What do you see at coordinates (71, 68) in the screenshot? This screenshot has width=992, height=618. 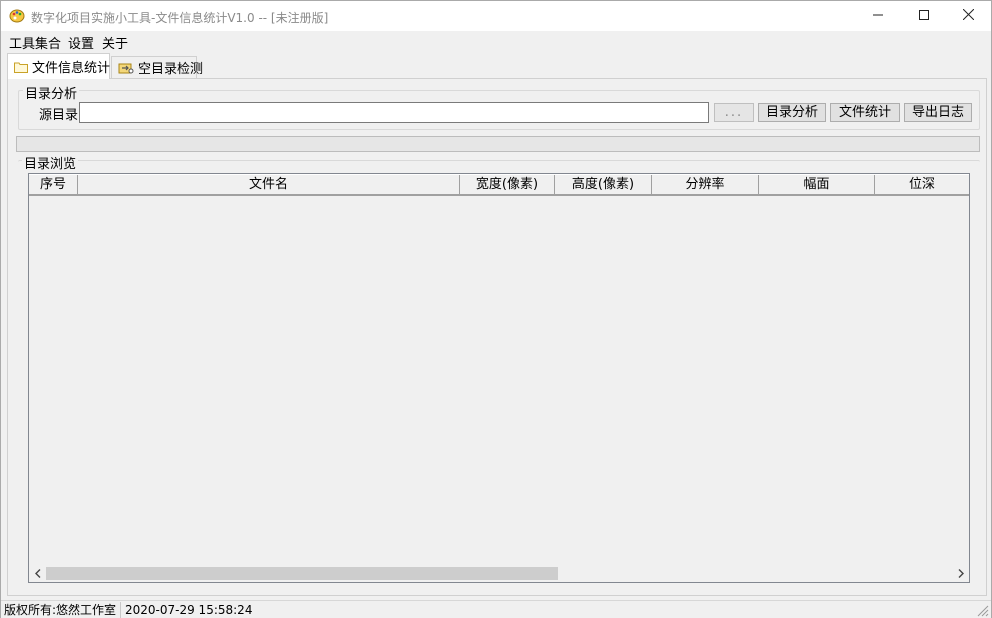 I see `tab-label: 文件信息统计` at bounding box center [71, 68].